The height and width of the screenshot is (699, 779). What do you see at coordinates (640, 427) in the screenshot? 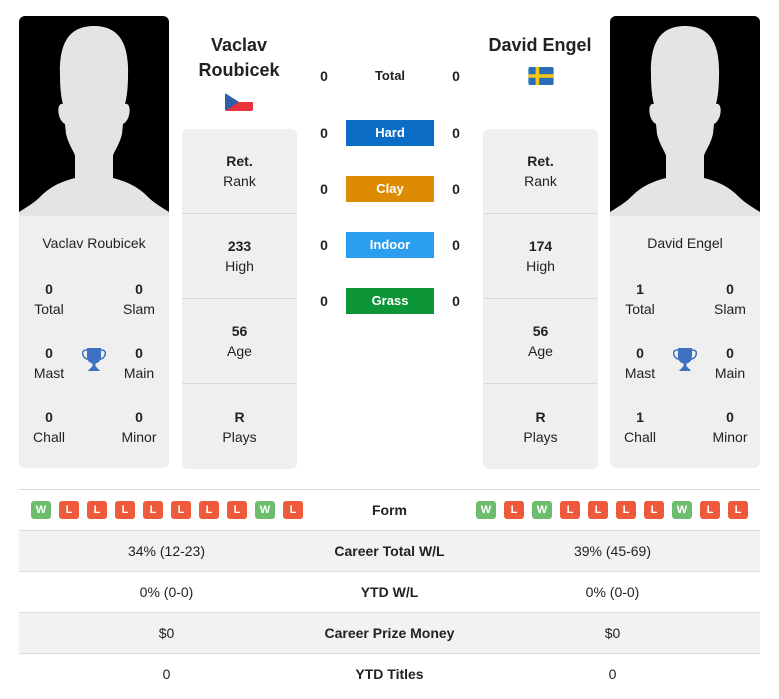
I see `titles-chall: 1 Chall` at bounding box center [640, 427].